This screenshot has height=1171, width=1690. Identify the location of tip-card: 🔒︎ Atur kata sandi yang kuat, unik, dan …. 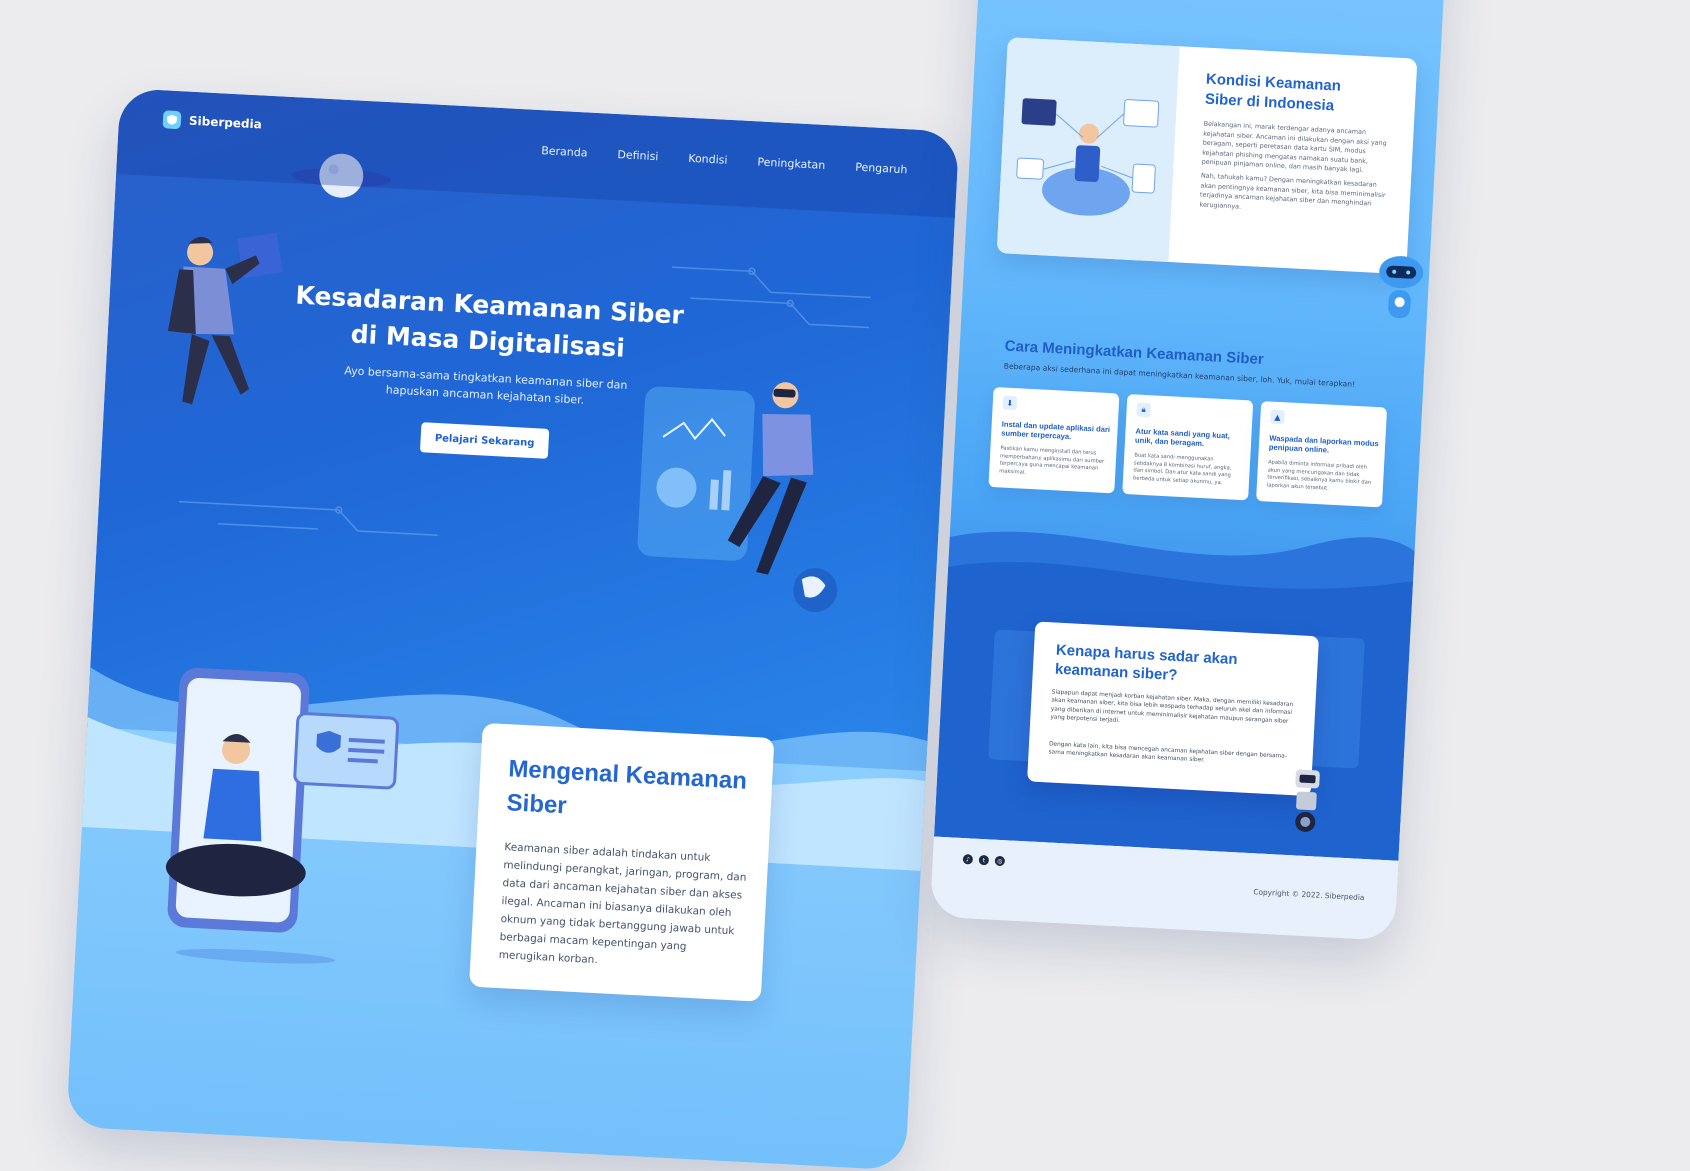
(1188, 447).